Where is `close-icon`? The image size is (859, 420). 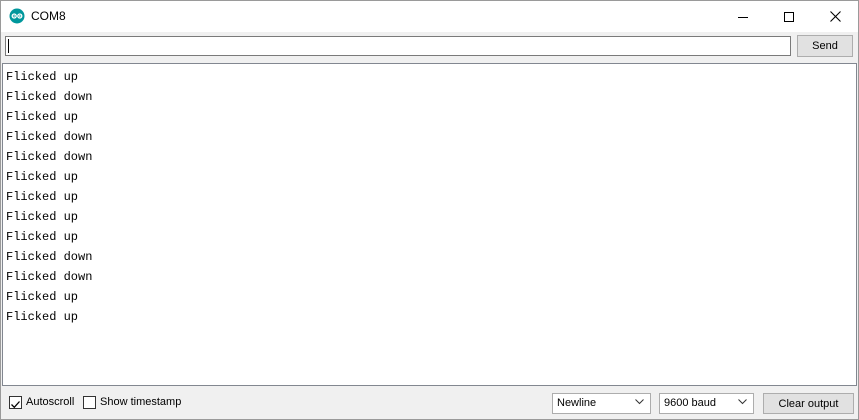
close-icon is located at coordinates (835, 16).